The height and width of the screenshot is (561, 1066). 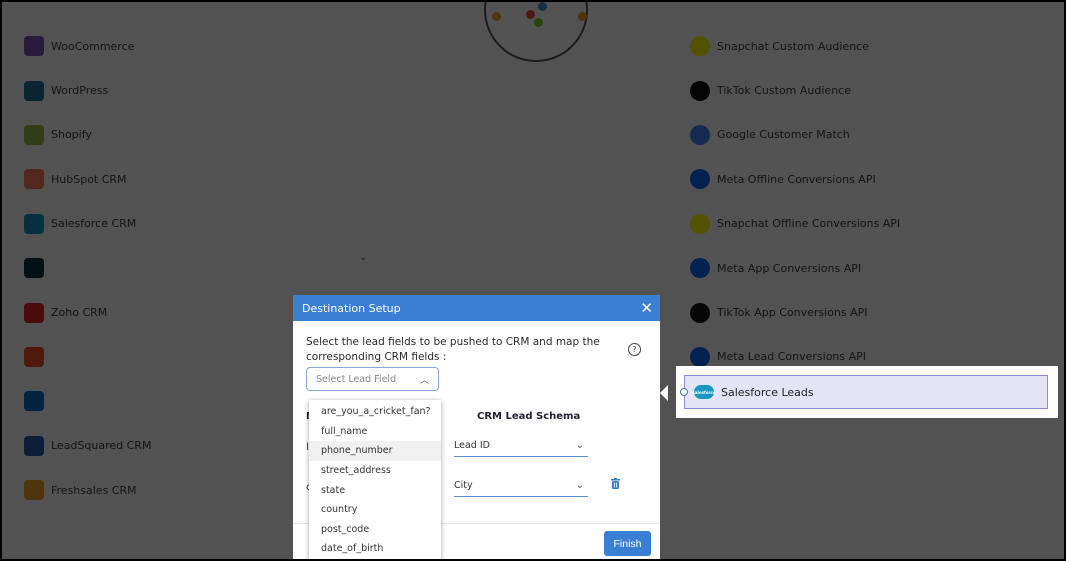 I want to click on dropdown-option: are_you_a_cricket_fan?, so click(x=375, y=412).